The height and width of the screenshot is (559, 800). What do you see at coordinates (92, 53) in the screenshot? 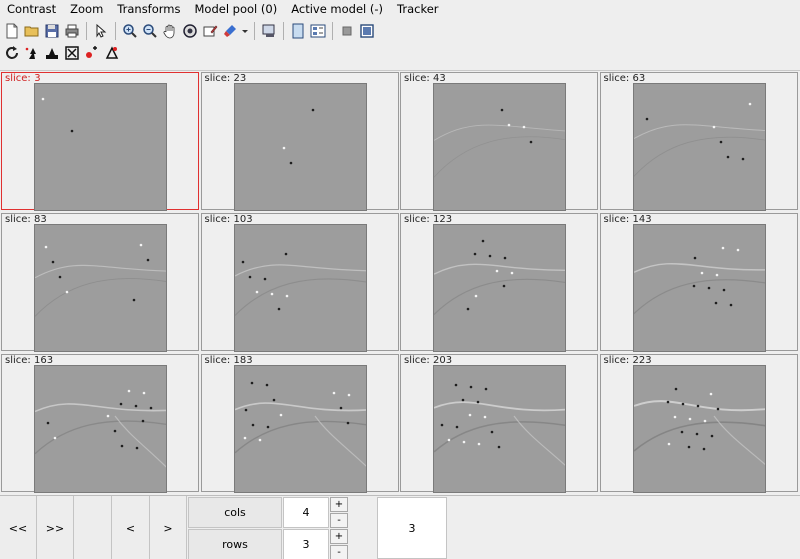
I see `marker-icon` at bounding box center [92, 53].